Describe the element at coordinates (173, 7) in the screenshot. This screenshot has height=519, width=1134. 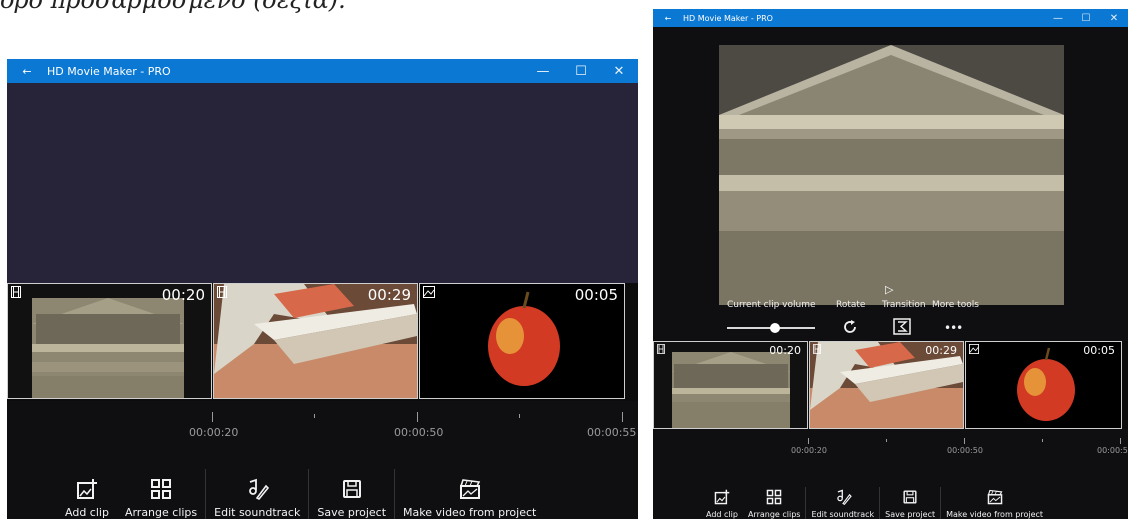
I see `document-caption: ορο προσαρμοσμενο (δεξιά).` at that location.